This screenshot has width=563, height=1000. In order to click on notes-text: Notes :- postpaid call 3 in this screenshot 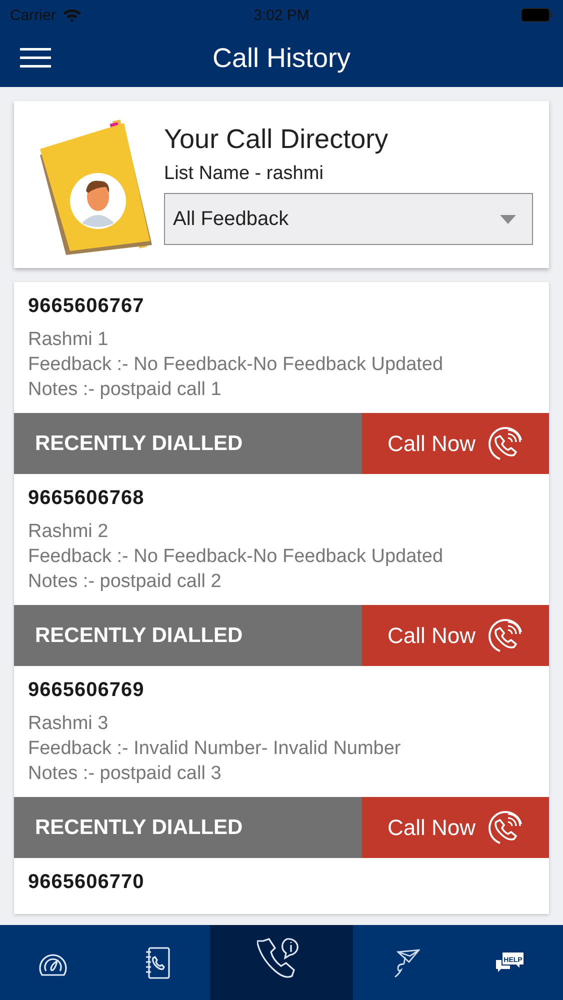, I will do `click(125, 774)`.